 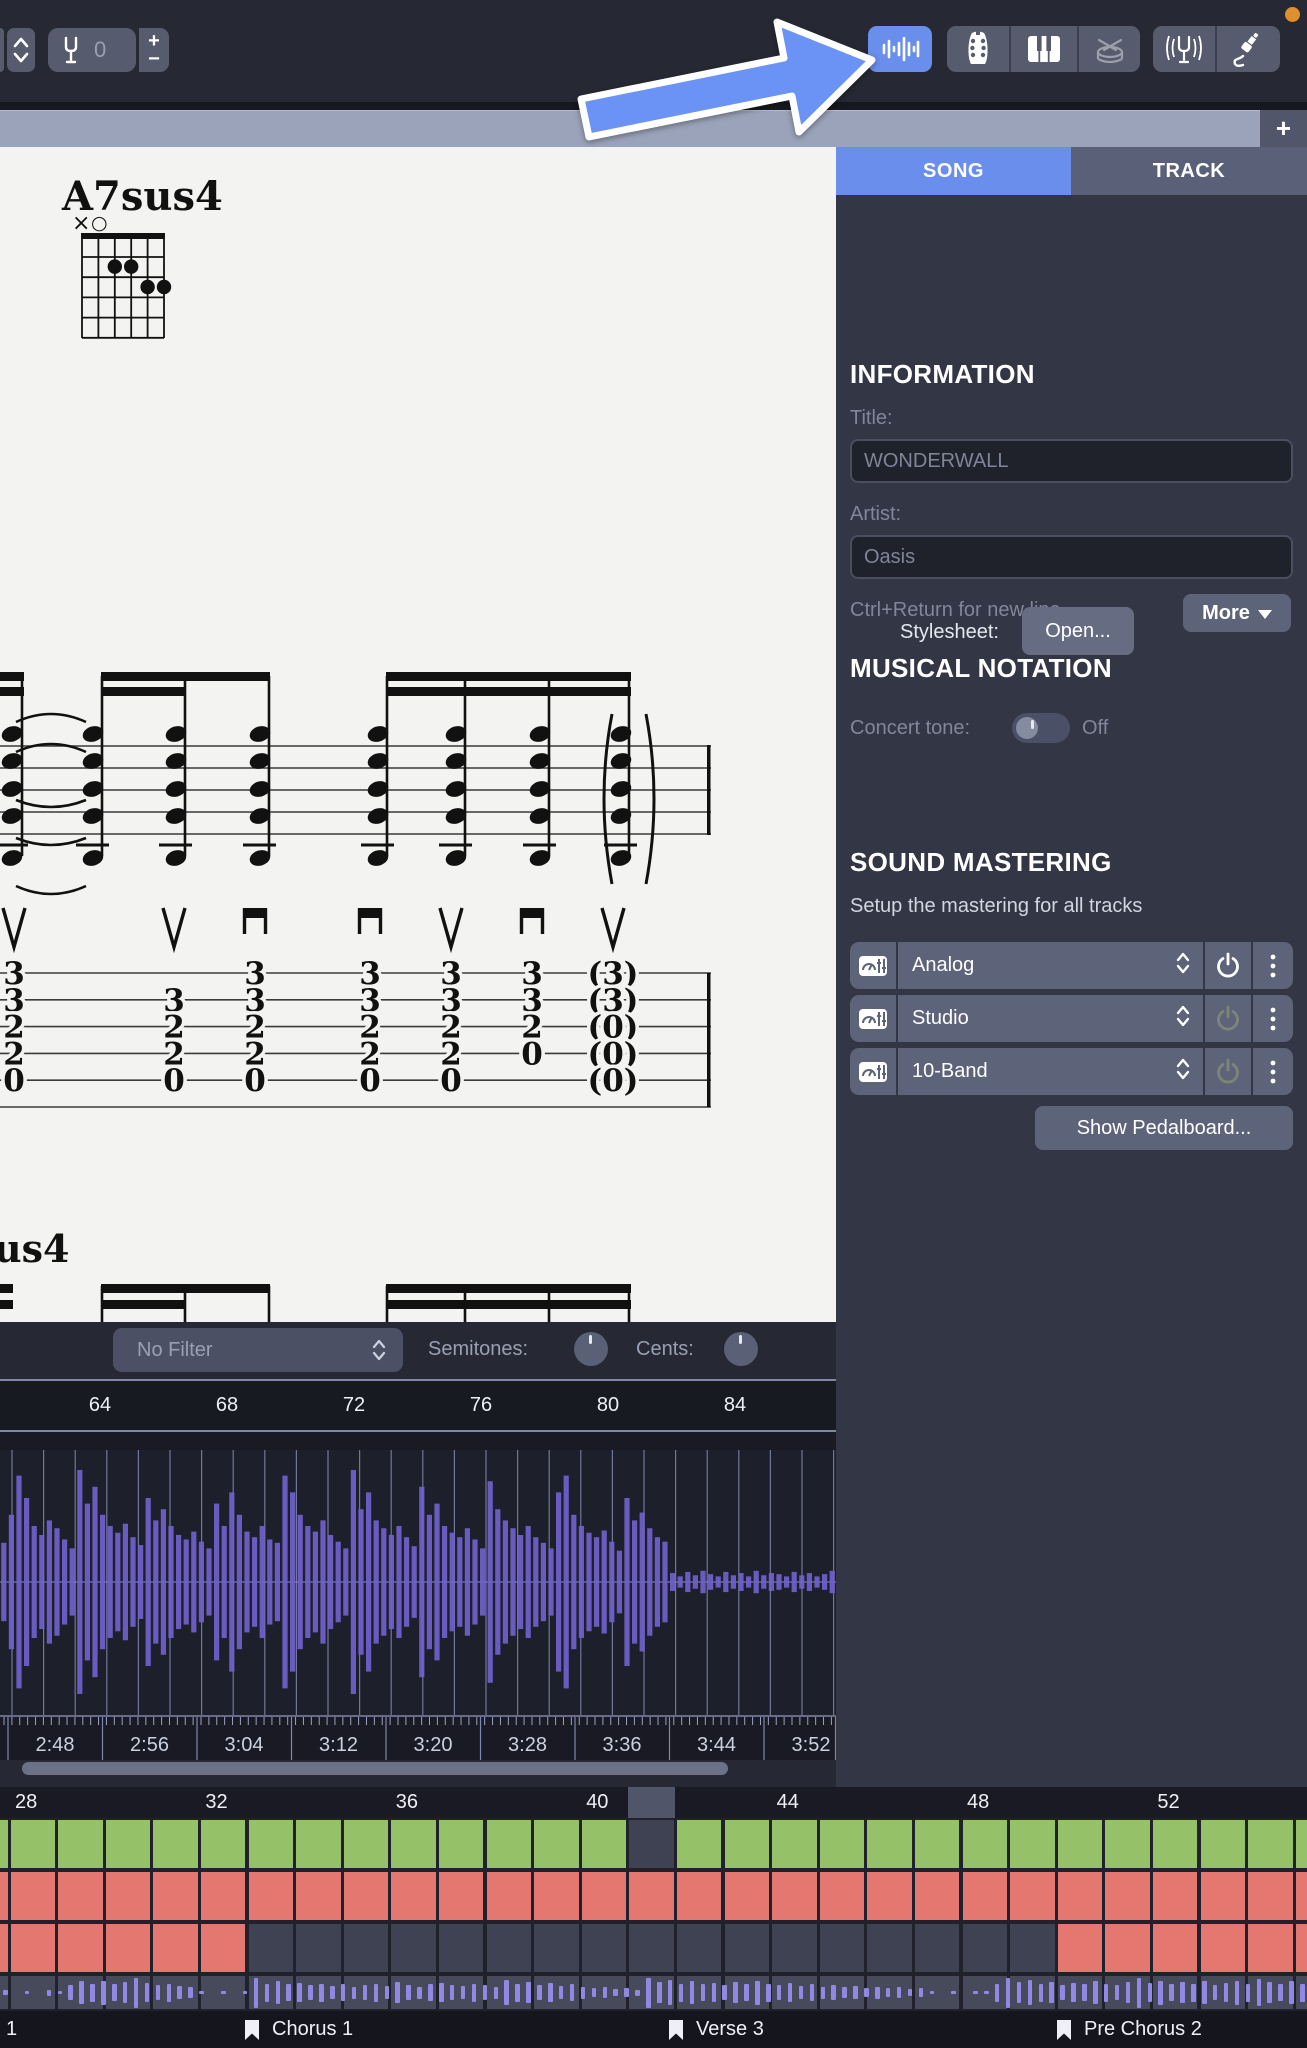 I want to click on waveform-display, so click(x=418, y=1582).